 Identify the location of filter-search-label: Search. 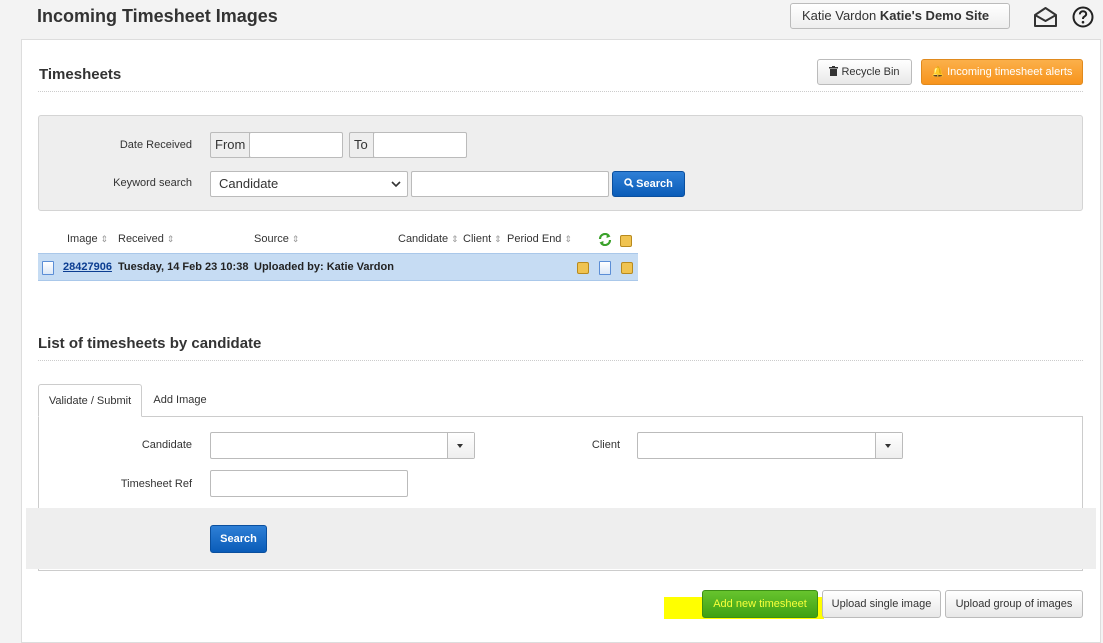
(654, 184).